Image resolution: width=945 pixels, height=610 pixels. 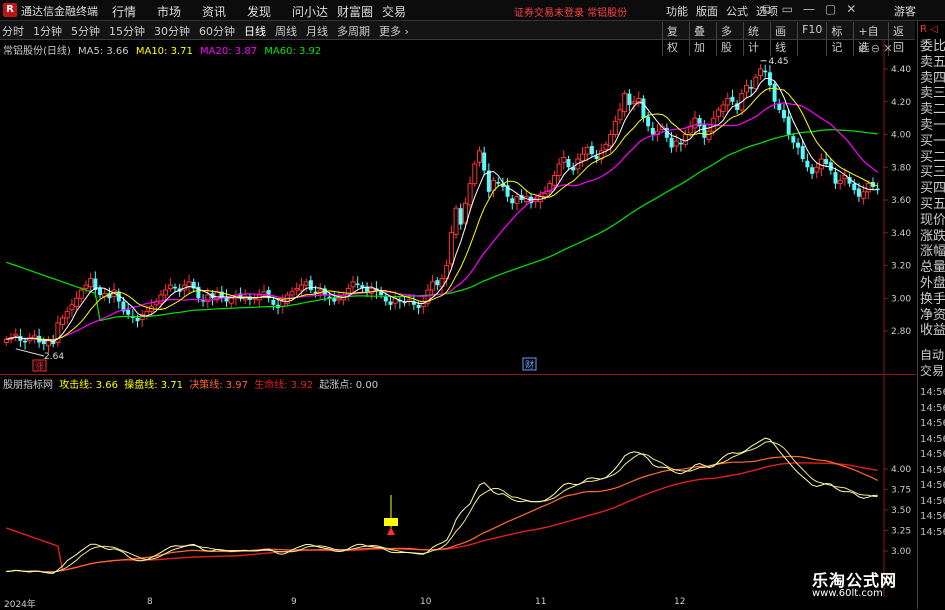 What do you see at coordinates (932, 46) in the screenshot?
I see `quote-field-label-0: 委比` at bounding box center [932, 46].